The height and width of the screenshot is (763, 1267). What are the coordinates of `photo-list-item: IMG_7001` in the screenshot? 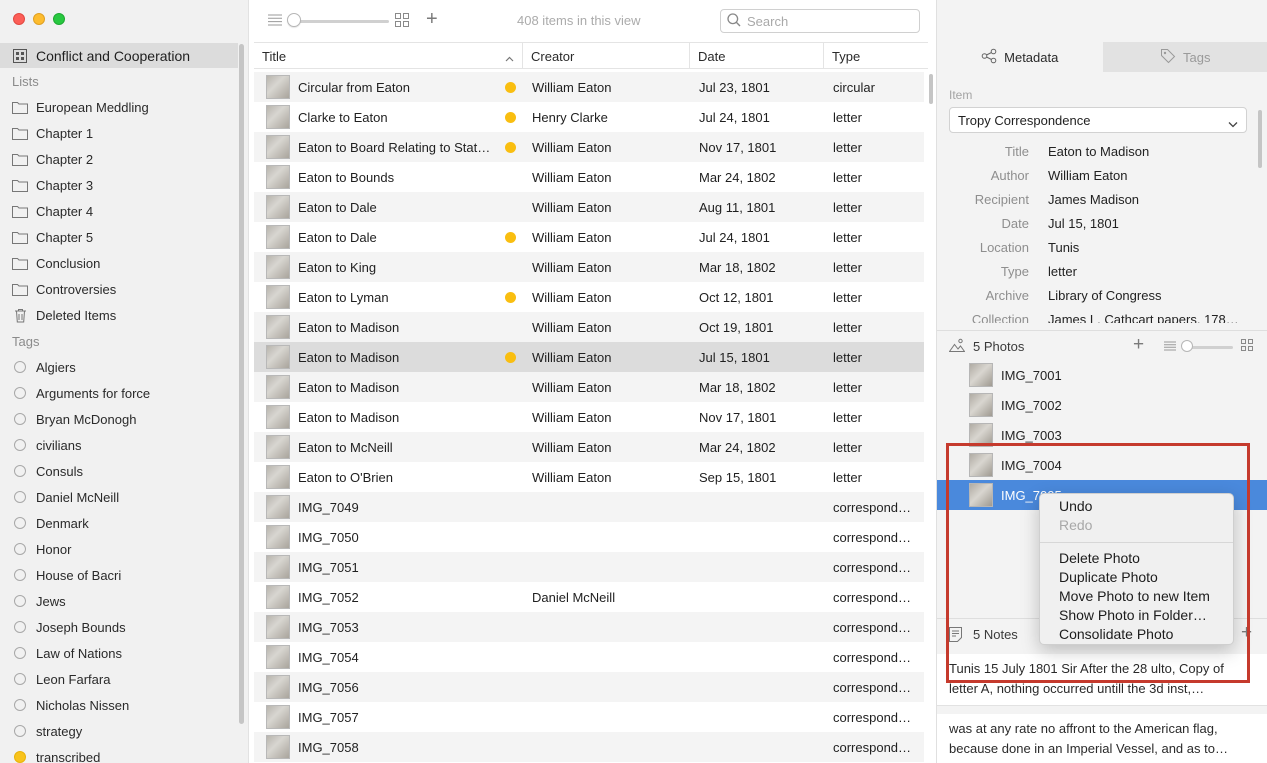 It's located at (1102, 375).